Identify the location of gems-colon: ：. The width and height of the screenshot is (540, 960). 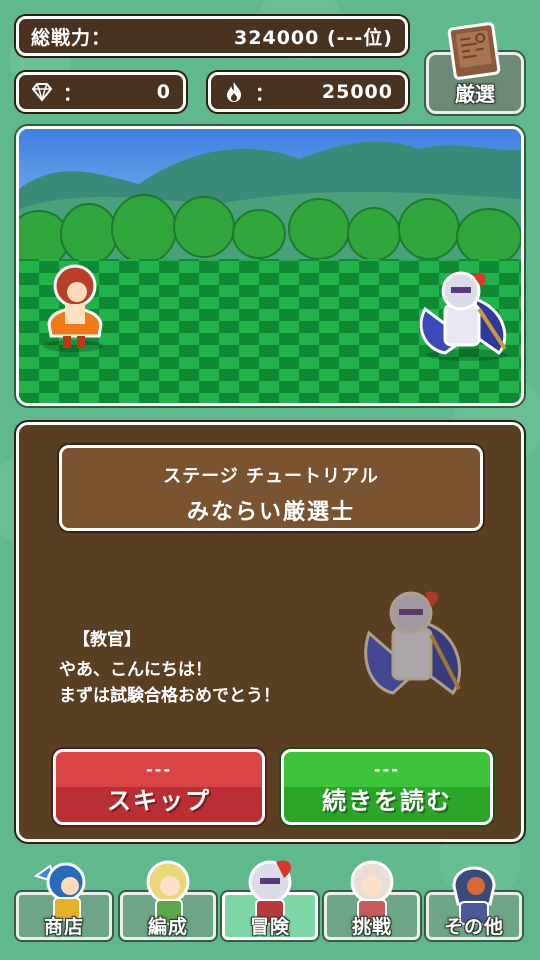
(73, 93).